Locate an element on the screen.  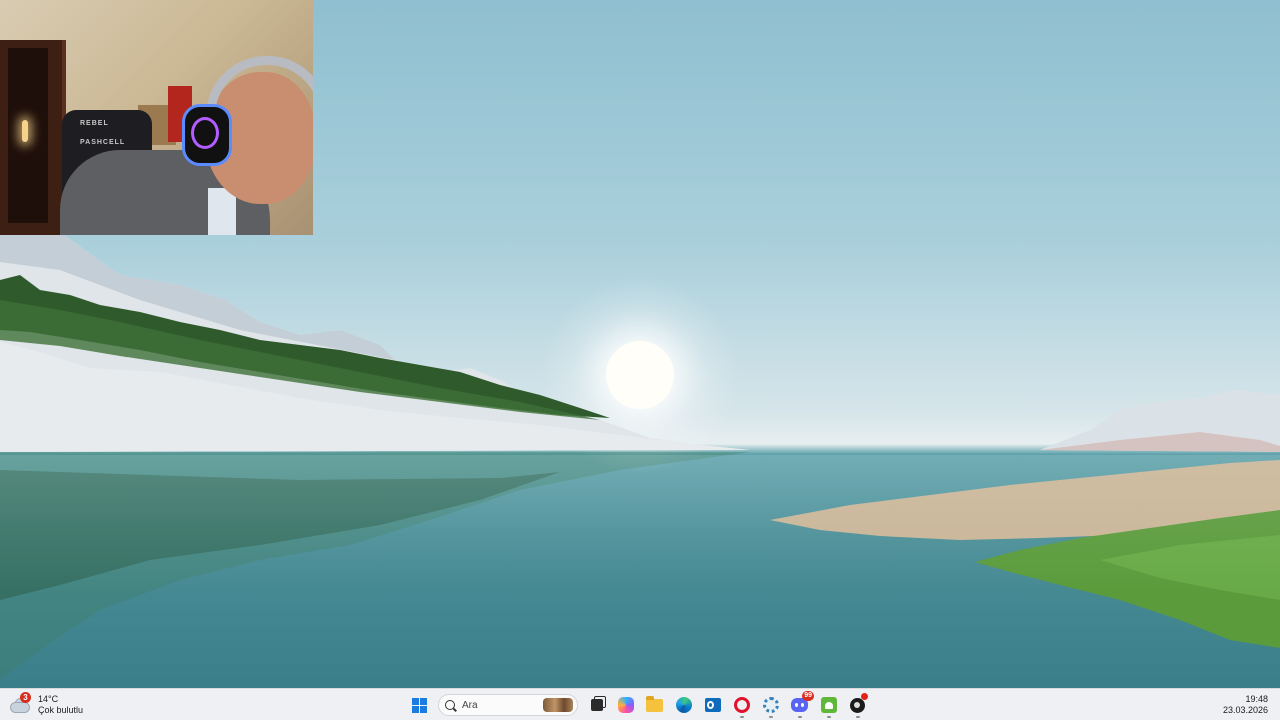
task-view-button is located at coordinates (596, 705).